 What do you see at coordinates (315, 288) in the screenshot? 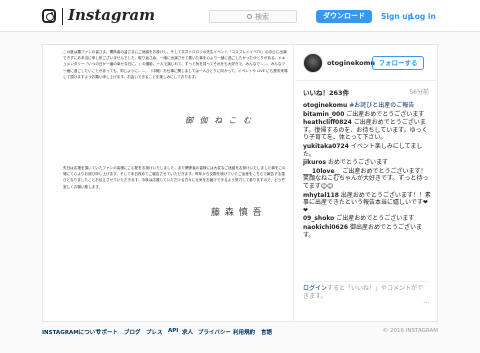
I see `login-prompt-link: ログイン` at bounding box center [315, 288].